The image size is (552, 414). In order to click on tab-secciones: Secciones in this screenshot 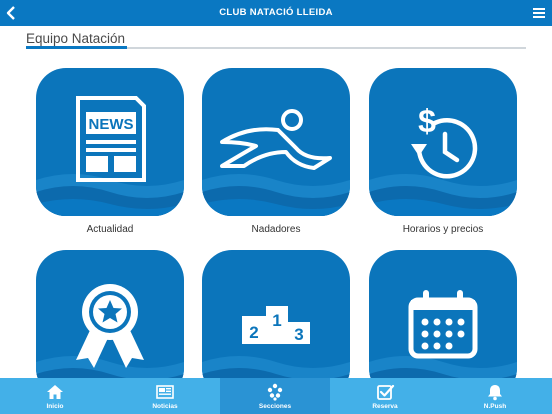, I will do `click(275, 396)`.